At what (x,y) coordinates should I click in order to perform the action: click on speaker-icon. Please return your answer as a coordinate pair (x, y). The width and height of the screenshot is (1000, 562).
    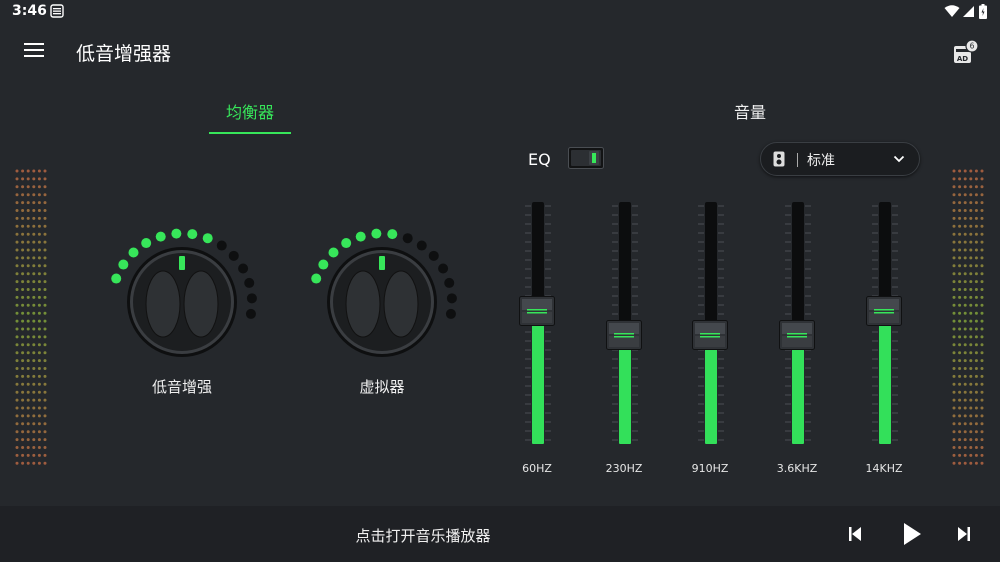
    Looking at the image, I should click on (779, 159).